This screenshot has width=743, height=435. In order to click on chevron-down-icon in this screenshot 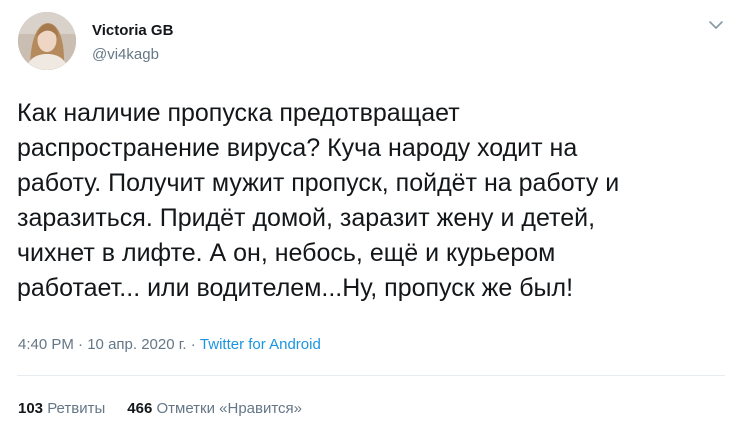, I will do `click(716, 25)`.